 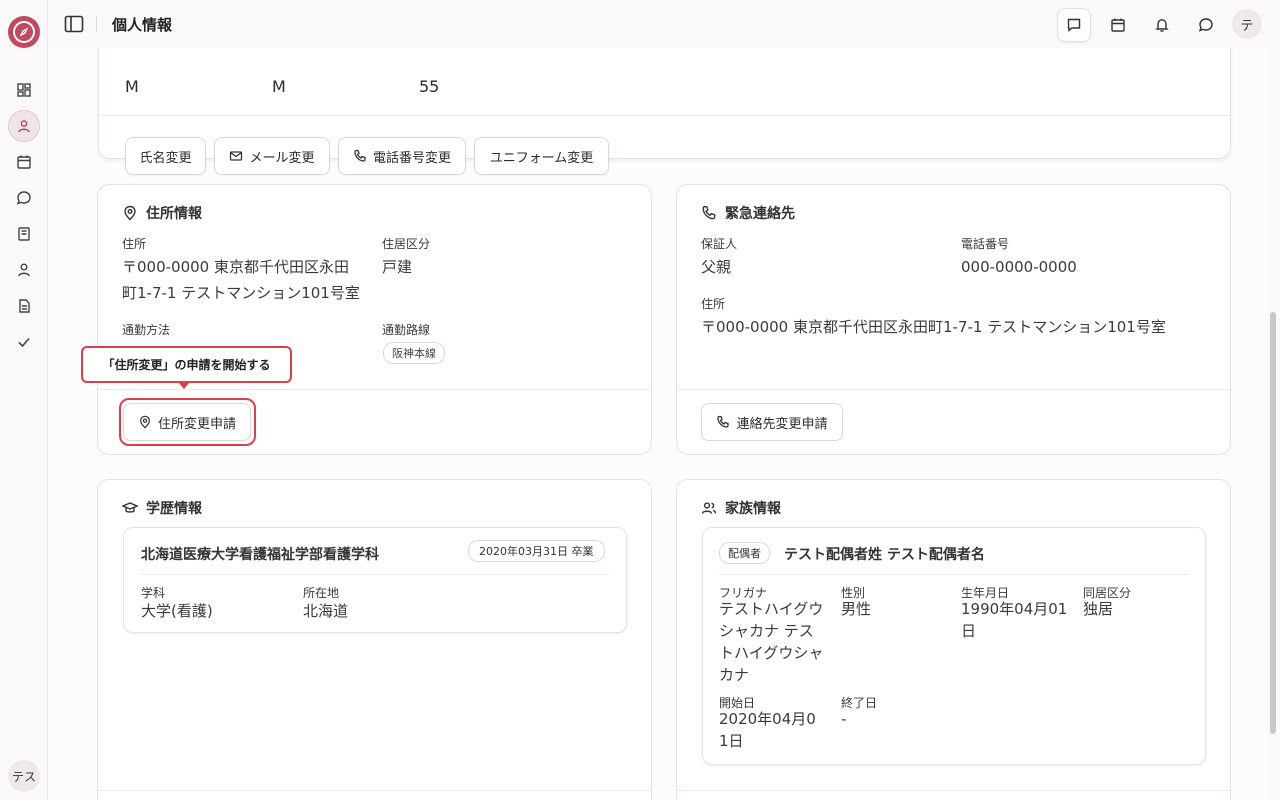 What do you see at coordinates (162, 213) in the screenshot?
I see `address-section-title: 住所情報` at bounding box center [162, 213].